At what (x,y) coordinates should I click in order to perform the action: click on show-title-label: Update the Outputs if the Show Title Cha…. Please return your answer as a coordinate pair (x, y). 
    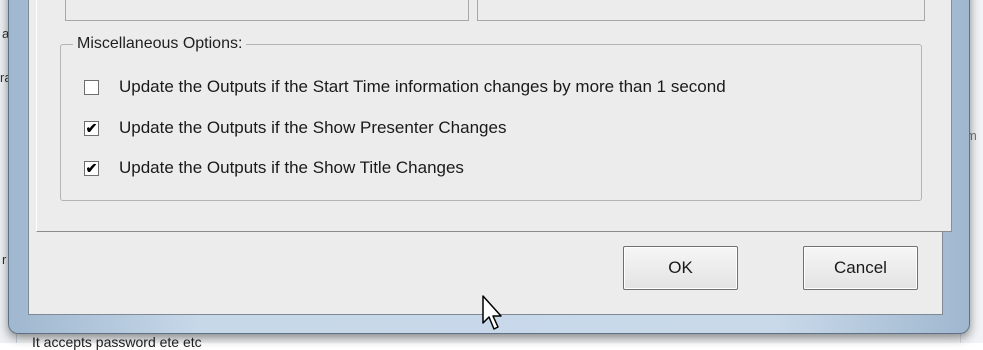
    Looking at the image, I should click on (291, 168).